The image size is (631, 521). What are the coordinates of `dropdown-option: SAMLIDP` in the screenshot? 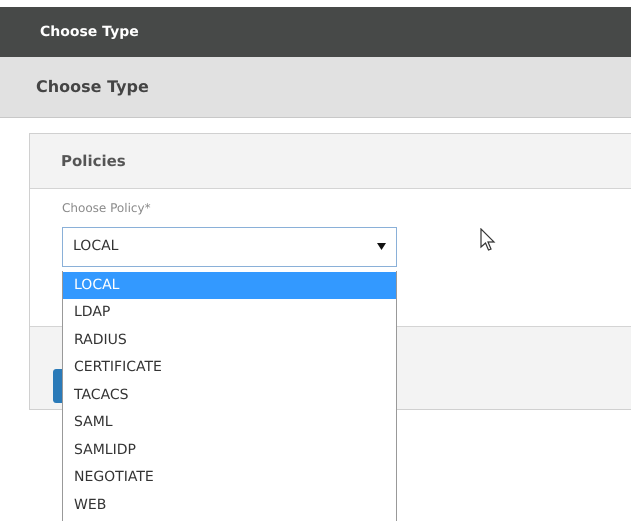 It's located at (229, 450).